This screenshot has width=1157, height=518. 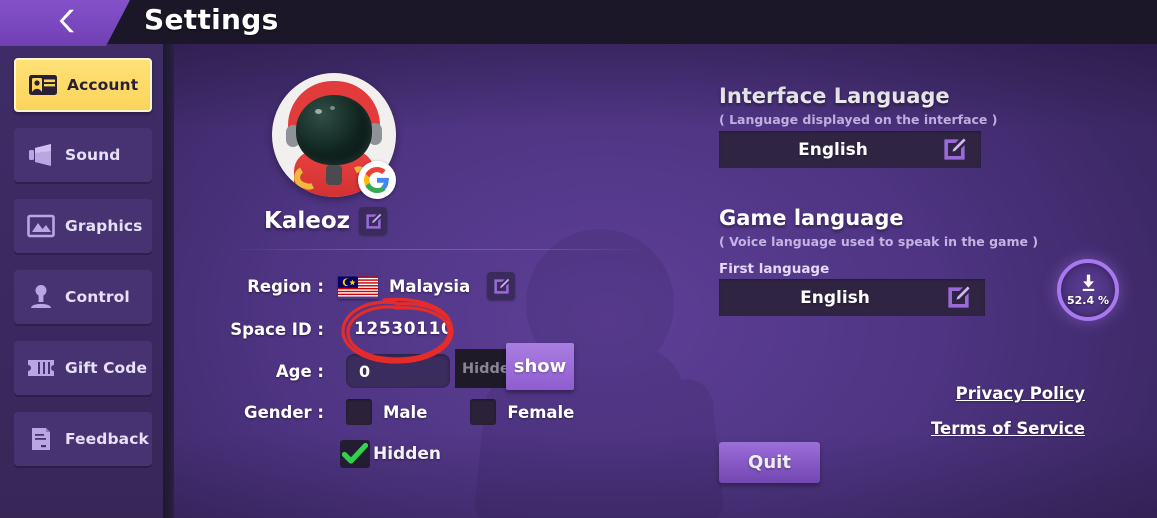 What do you see at coordinates (43, 85) in the screenshot?
I see `id-card-icon` at bounding box center [43, 85].